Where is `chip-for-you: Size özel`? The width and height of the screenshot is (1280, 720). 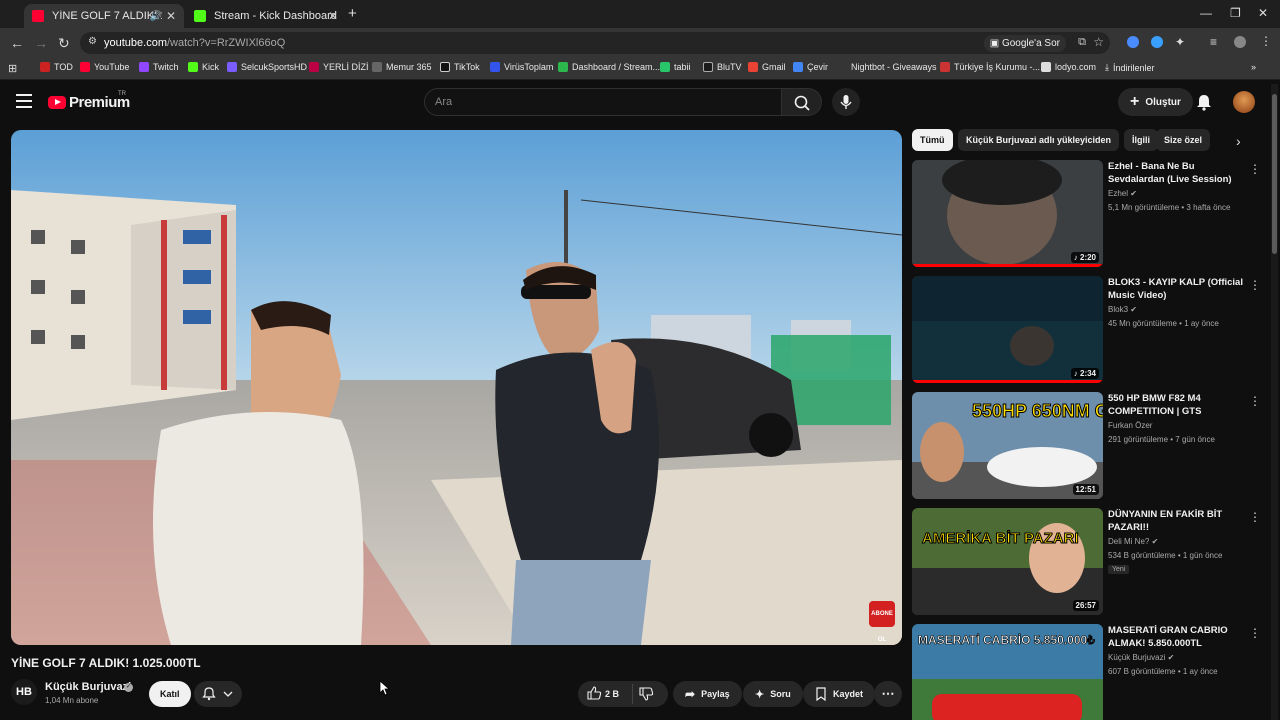
chip-for-you: Size özel is located at coordinates (1183, 140).